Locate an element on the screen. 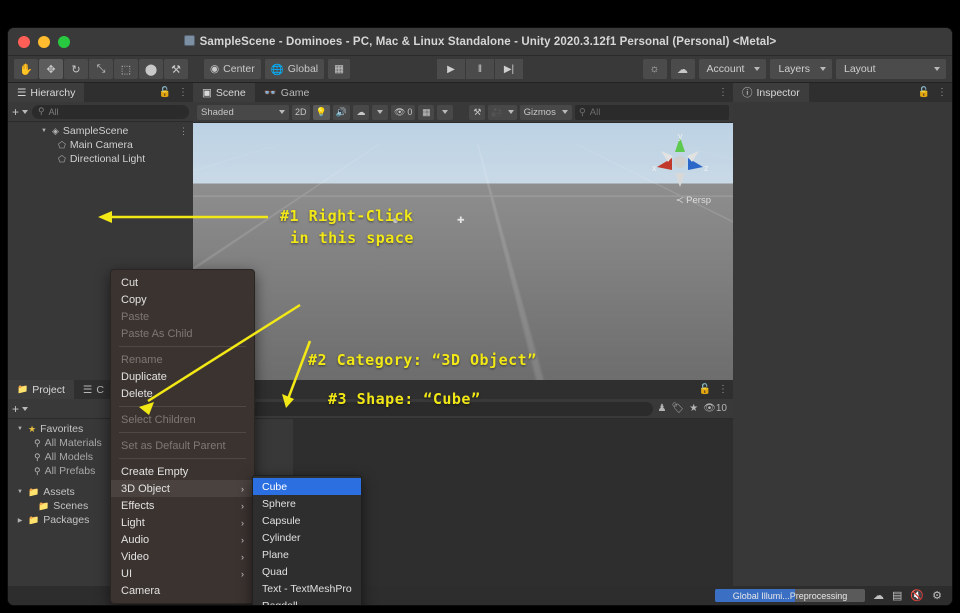 Image resolution: width=960 pixels, height=613 pixels. tab-scene: ▣ Scene is located at coordinates (224, 92).